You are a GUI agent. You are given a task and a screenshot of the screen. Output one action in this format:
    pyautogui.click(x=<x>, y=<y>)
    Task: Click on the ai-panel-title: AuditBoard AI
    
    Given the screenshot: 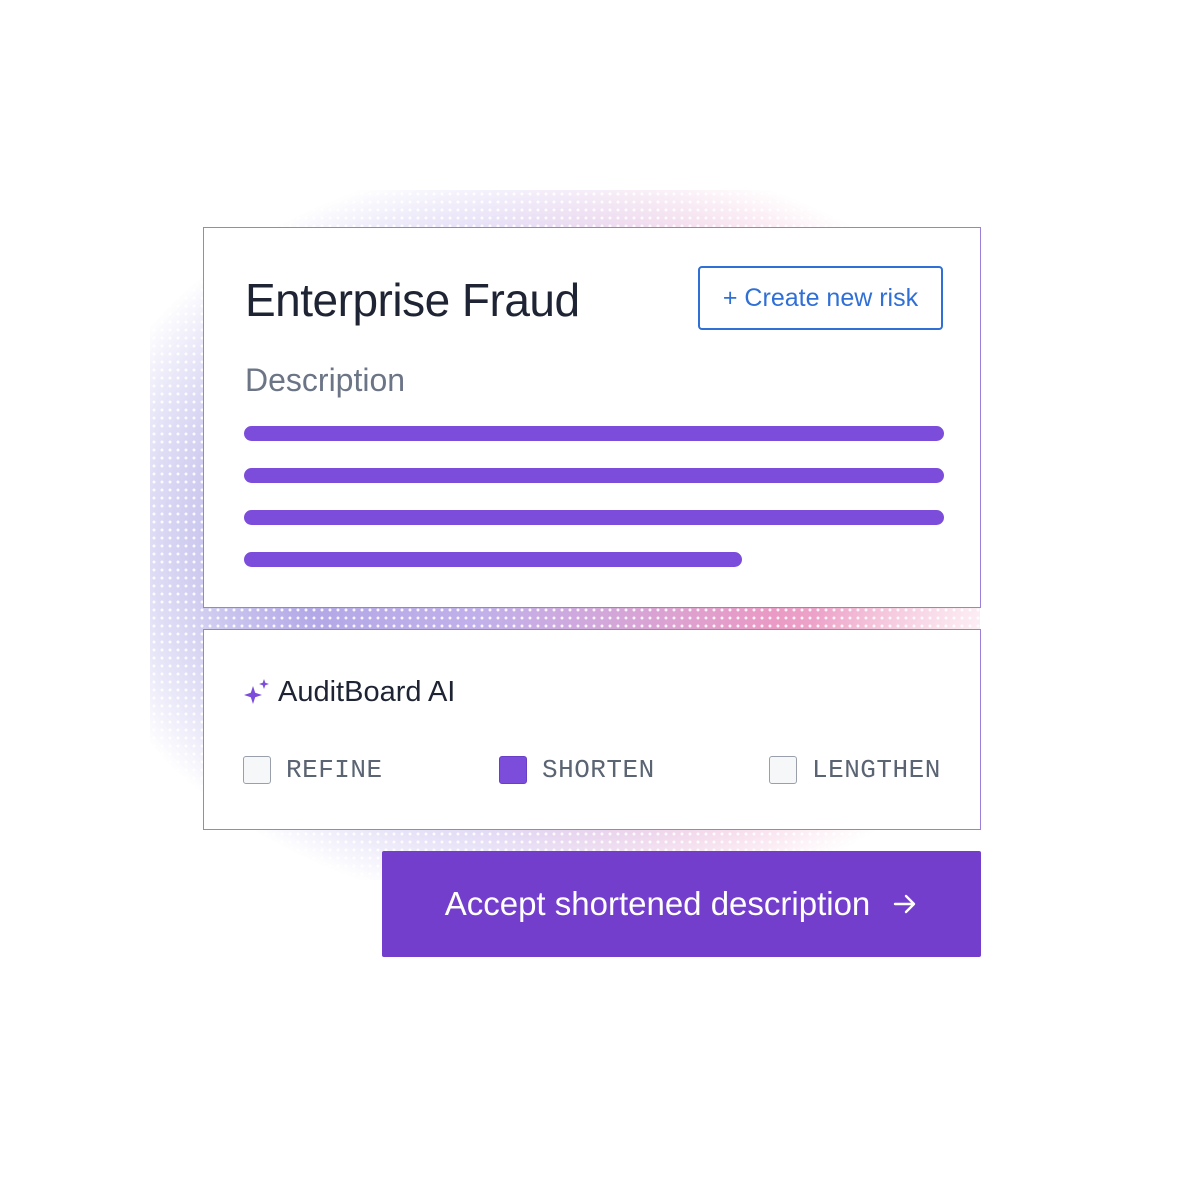 What is the action you would take?
    pyautogui.click(x=367, y=692)
    